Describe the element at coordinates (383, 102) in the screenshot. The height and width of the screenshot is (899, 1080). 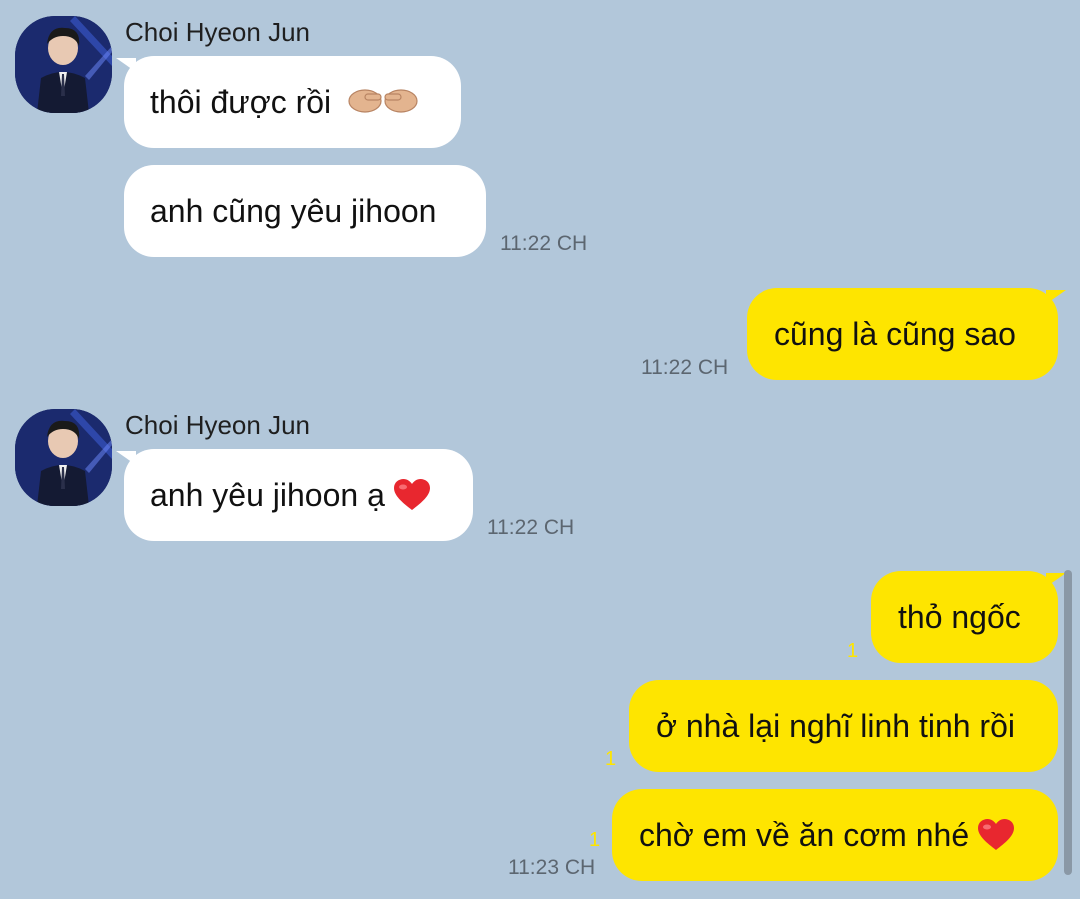
I see `pointing-hands-emoji` at that location.